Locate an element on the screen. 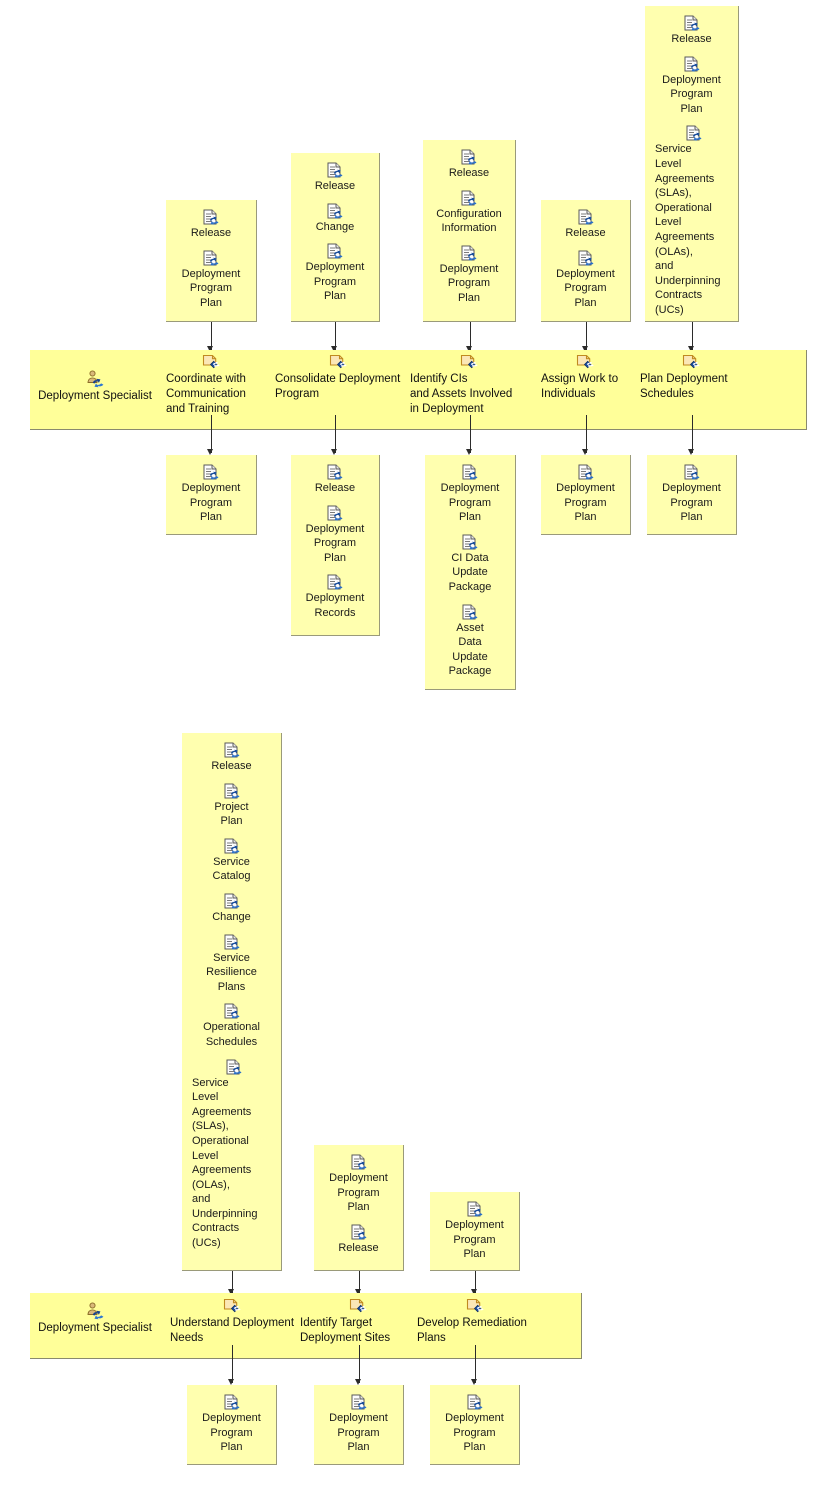 The height and width of the screenshot is (1508, 828). artifact-item: Project Plan is located at coordinates (231, 806).